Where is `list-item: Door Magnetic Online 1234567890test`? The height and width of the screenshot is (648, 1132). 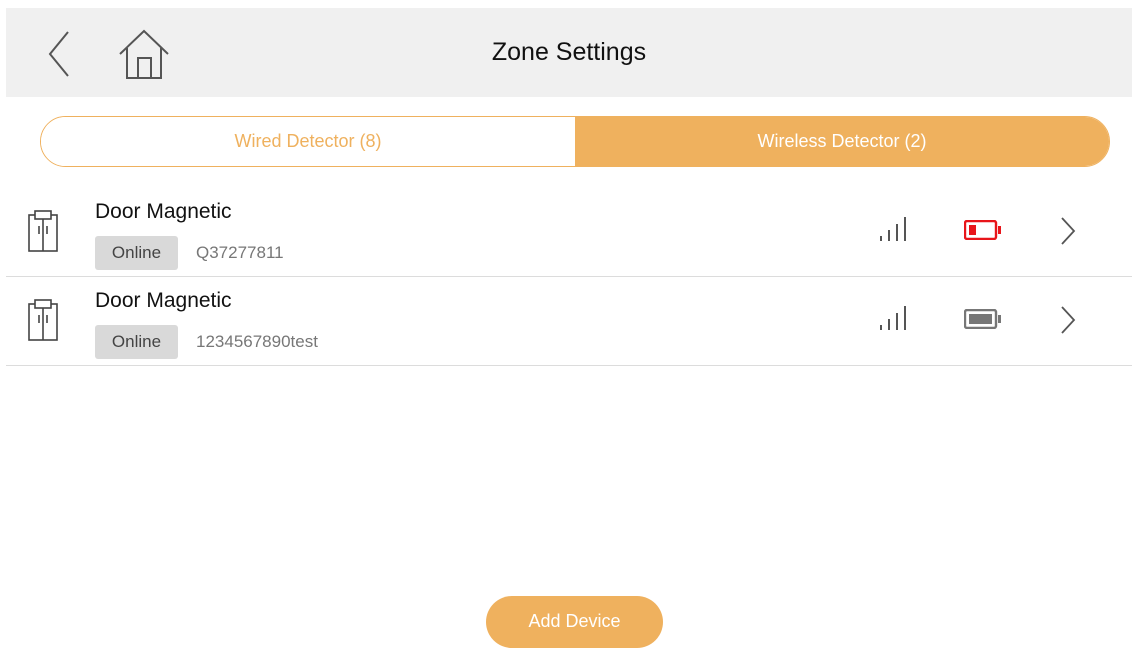
list-item: Door Magnetic Online 1234567890test is located at coordinates (569, 321).